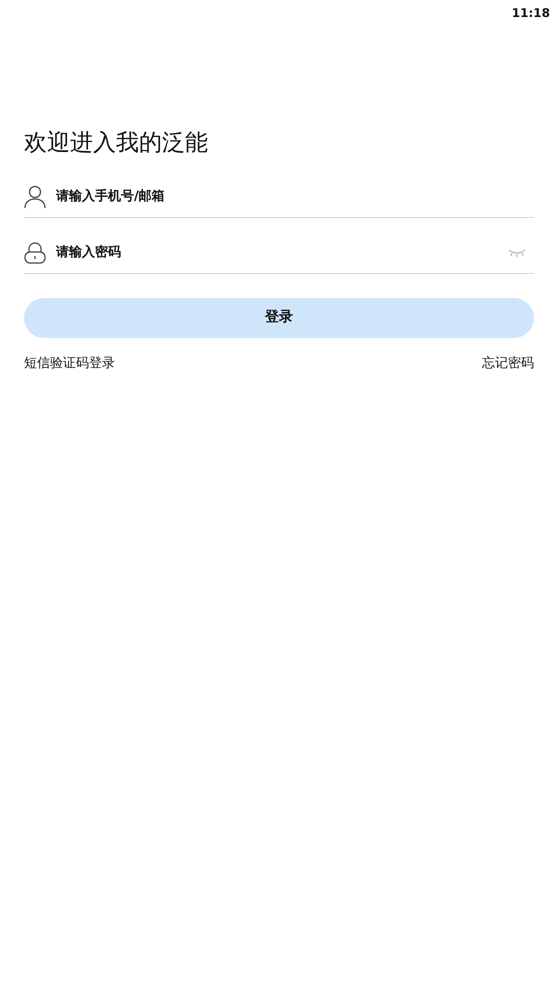 The height and width of the screenshot is (992, 558). What do you see at coordinates (35, 253) in the screenshot?
I see `lock-icon` at bounding box center [35, 253].